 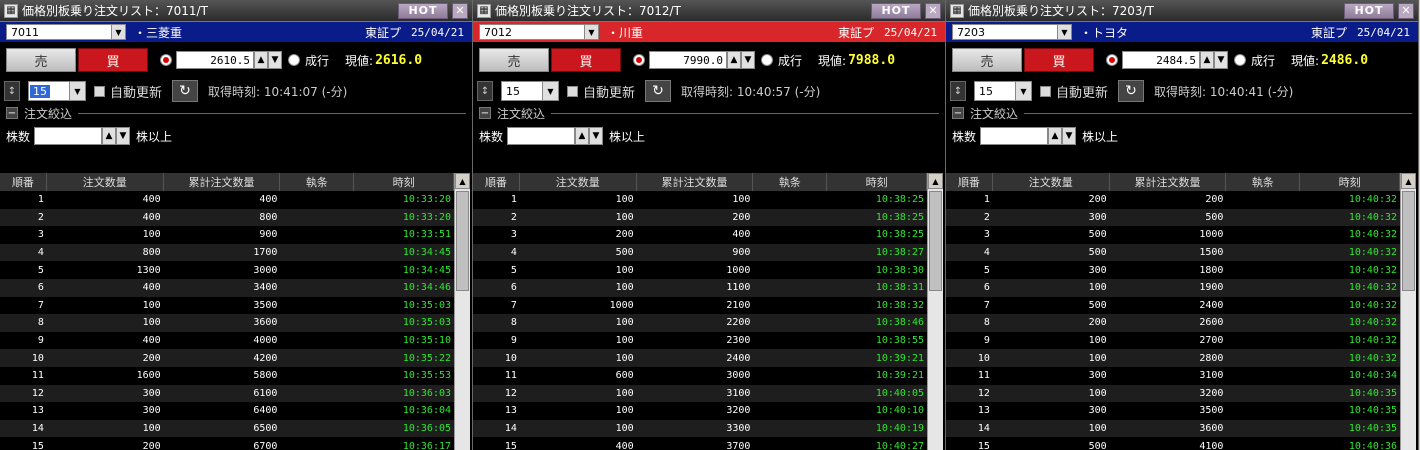 I want to click on table-row: 4 500 1500 10:40:32, so click(x=1173, y=252).